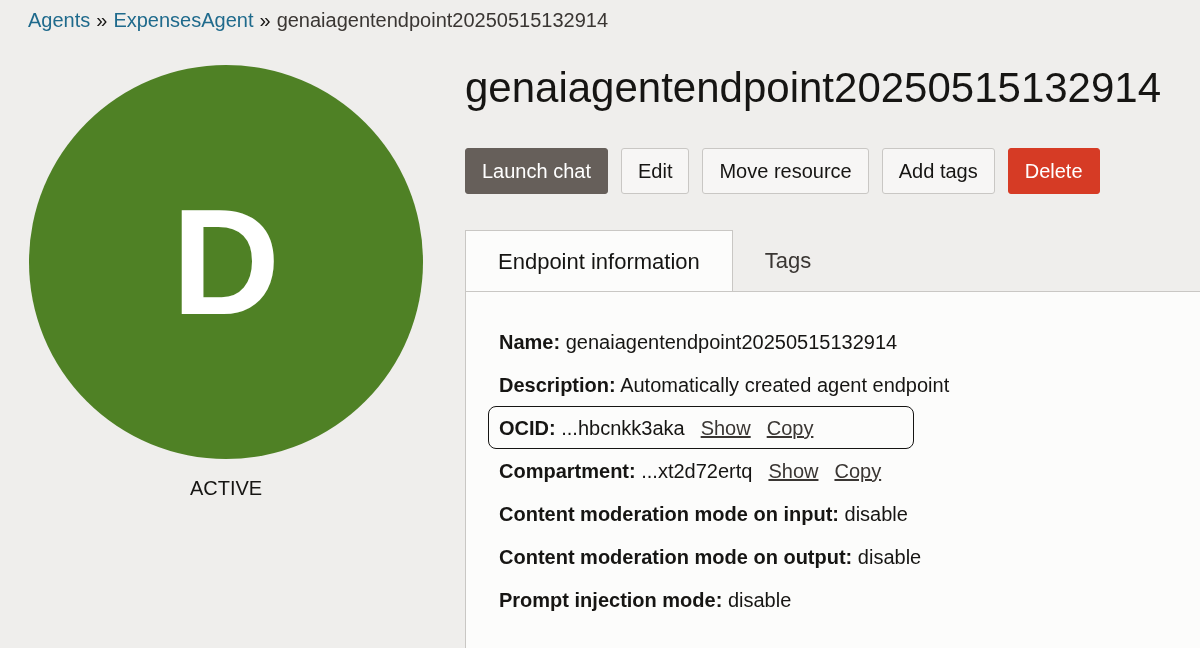 This screenshot has height=648, width=1200. I want to click on action-button: Add tags, so click(938, 171).